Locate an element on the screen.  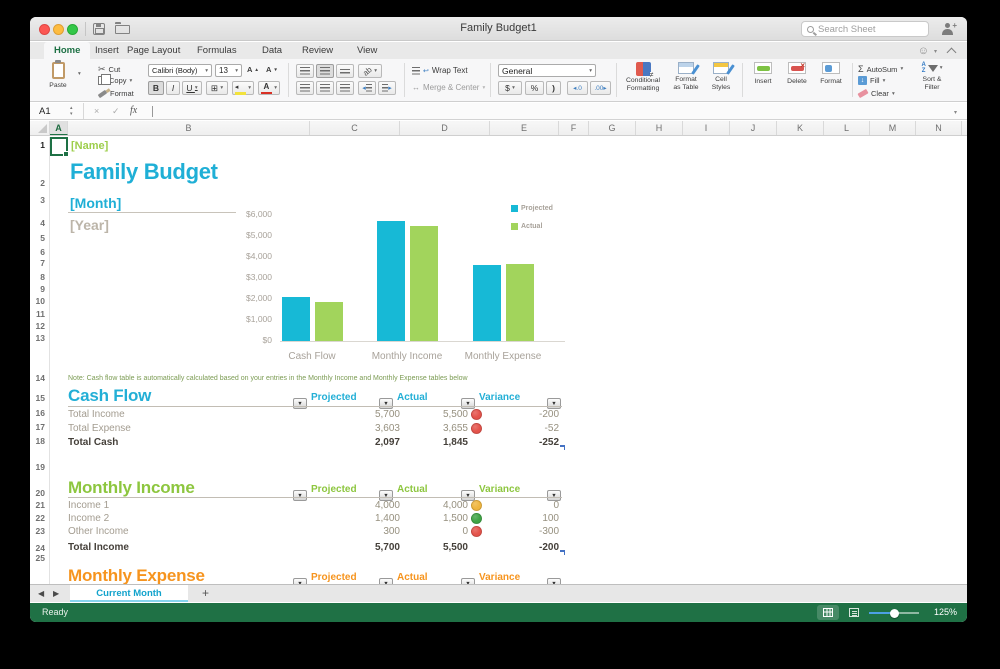
confirm-entry-icon: ✓ is located at coordinates (116, 111).